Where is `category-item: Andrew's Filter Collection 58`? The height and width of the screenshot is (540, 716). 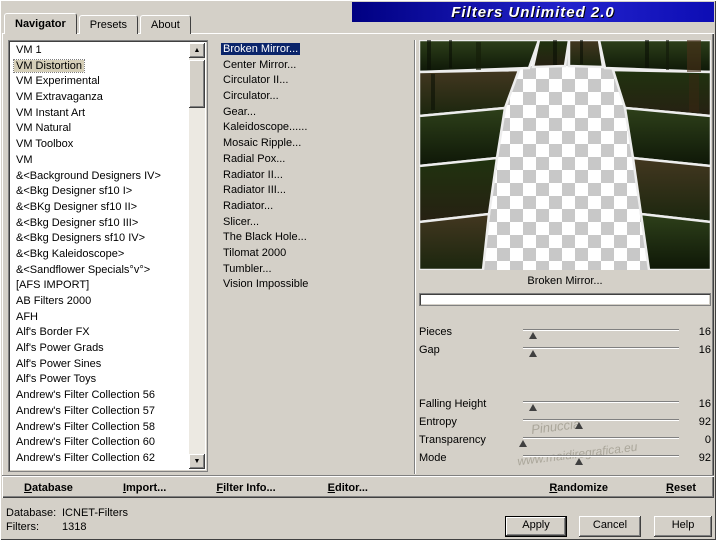
category-item: Andrew's Filter Collection 58 is located at coordinates (100, 428).